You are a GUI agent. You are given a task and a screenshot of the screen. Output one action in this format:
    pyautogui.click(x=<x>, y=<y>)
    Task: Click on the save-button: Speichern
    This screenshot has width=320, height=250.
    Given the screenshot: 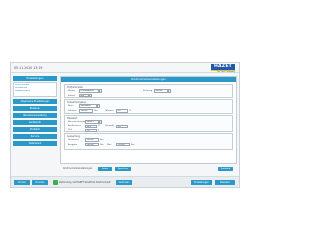 What is the action you would take?
    pyautogui.click(x=123, y=169)
    